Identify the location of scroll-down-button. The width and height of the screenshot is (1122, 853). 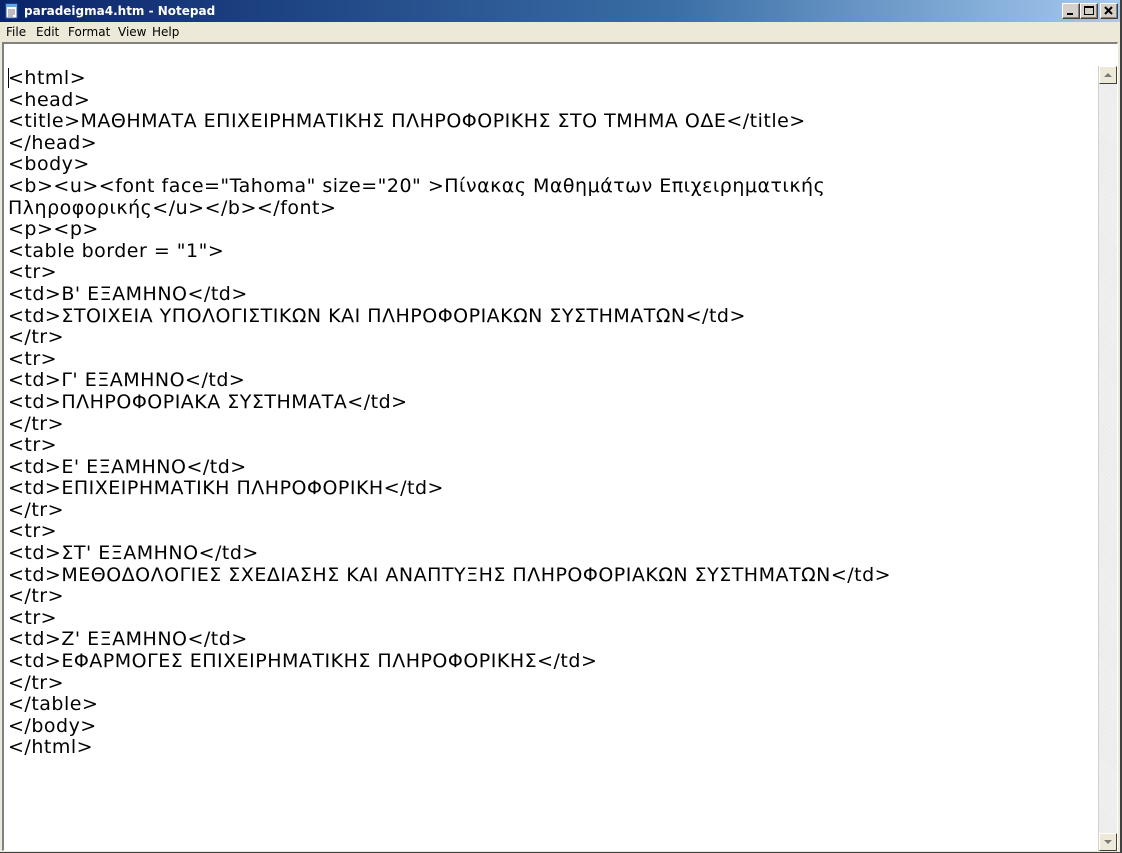
(1108, 842).